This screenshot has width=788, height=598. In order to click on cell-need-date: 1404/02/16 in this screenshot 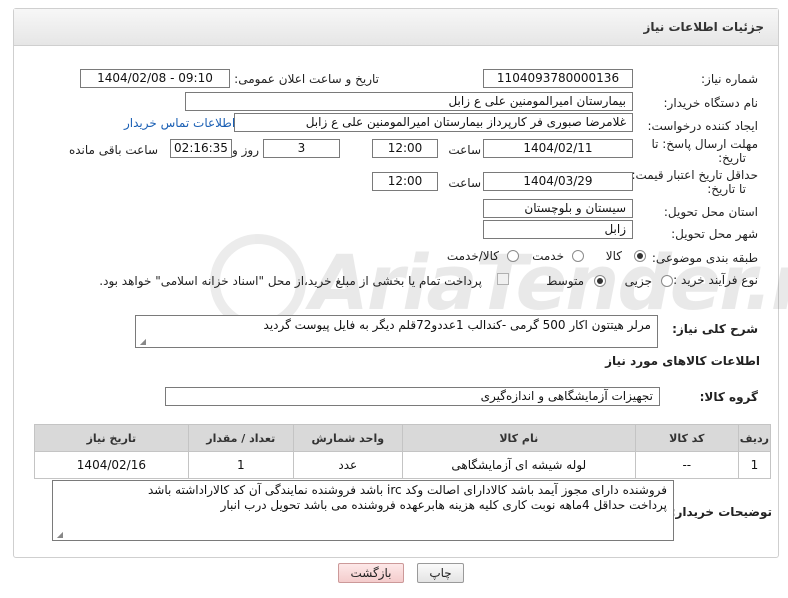, I will do `click(111, 465)`.